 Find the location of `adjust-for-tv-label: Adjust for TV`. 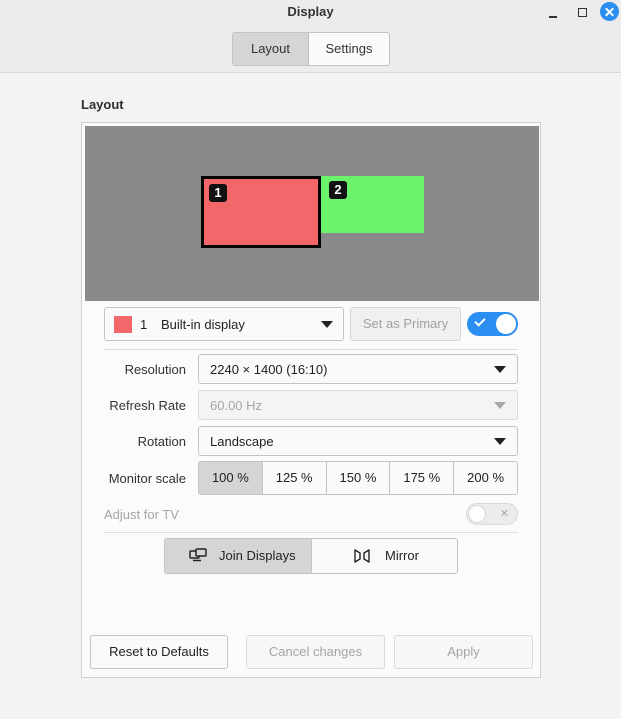

adjust-for-tv-label: Adjust for TV is located at coordinates (141, 514).